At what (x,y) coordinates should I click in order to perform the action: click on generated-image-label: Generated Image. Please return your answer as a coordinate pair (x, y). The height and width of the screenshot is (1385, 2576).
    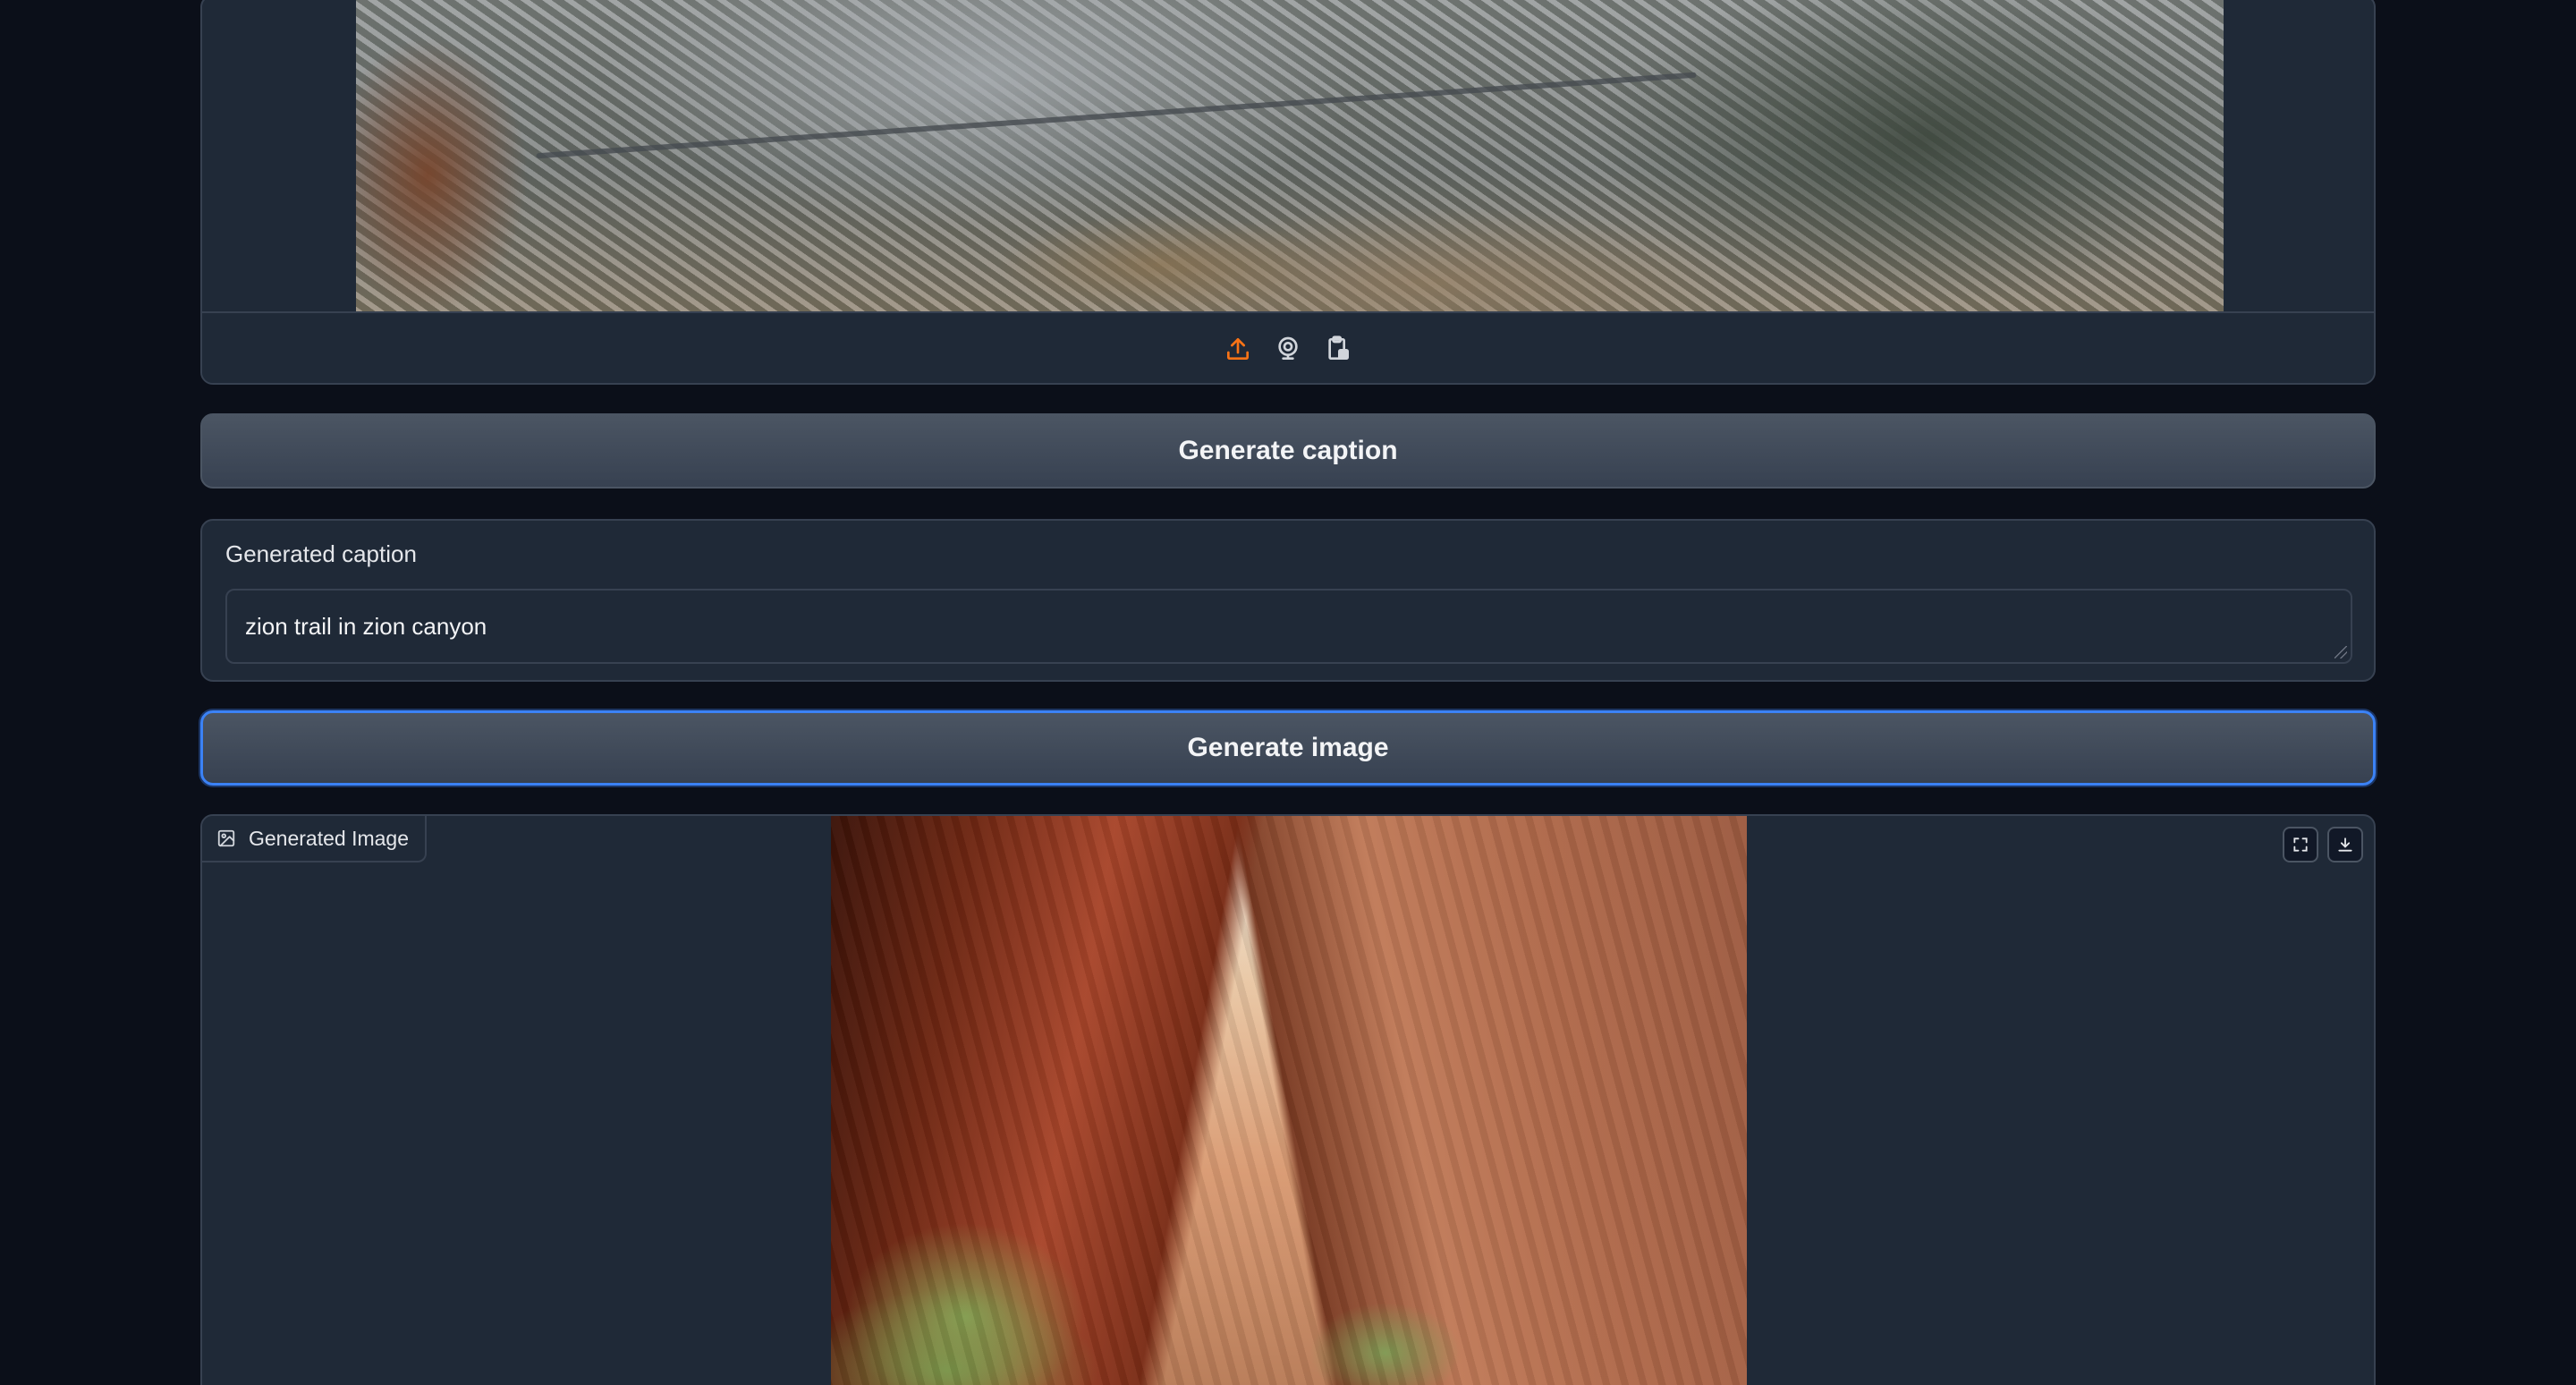
    Looking at the image, I should click on (315, 839).